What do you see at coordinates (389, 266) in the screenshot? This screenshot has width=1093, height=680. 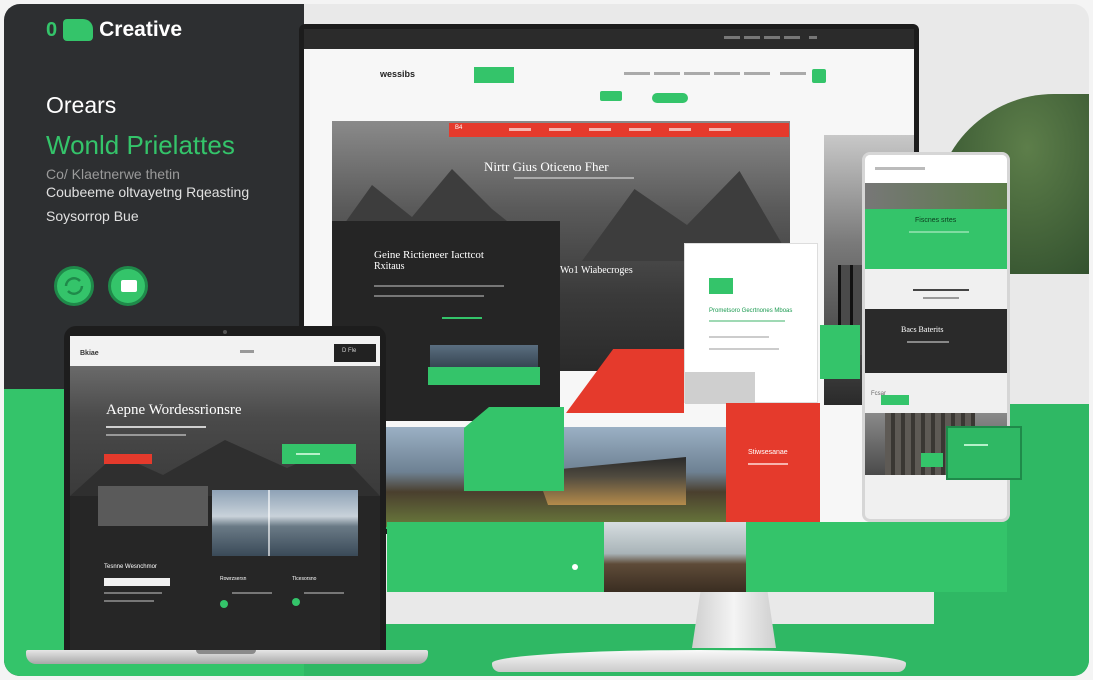 I see `card-subtitle: Rxitaus` at bounding box center [389, 266].